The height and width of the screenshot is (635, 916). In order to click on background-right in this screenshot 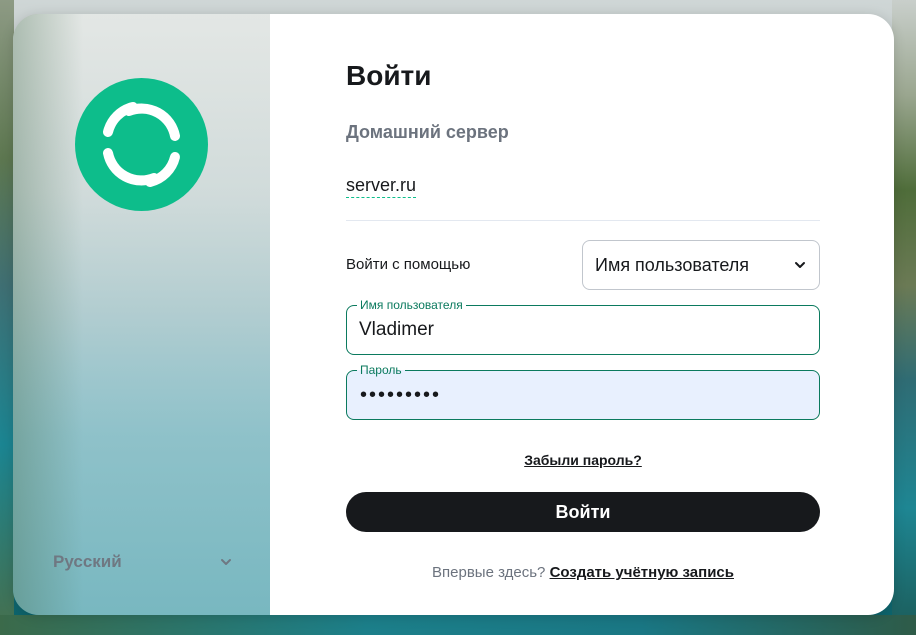, I will do `click(904, 317)`.